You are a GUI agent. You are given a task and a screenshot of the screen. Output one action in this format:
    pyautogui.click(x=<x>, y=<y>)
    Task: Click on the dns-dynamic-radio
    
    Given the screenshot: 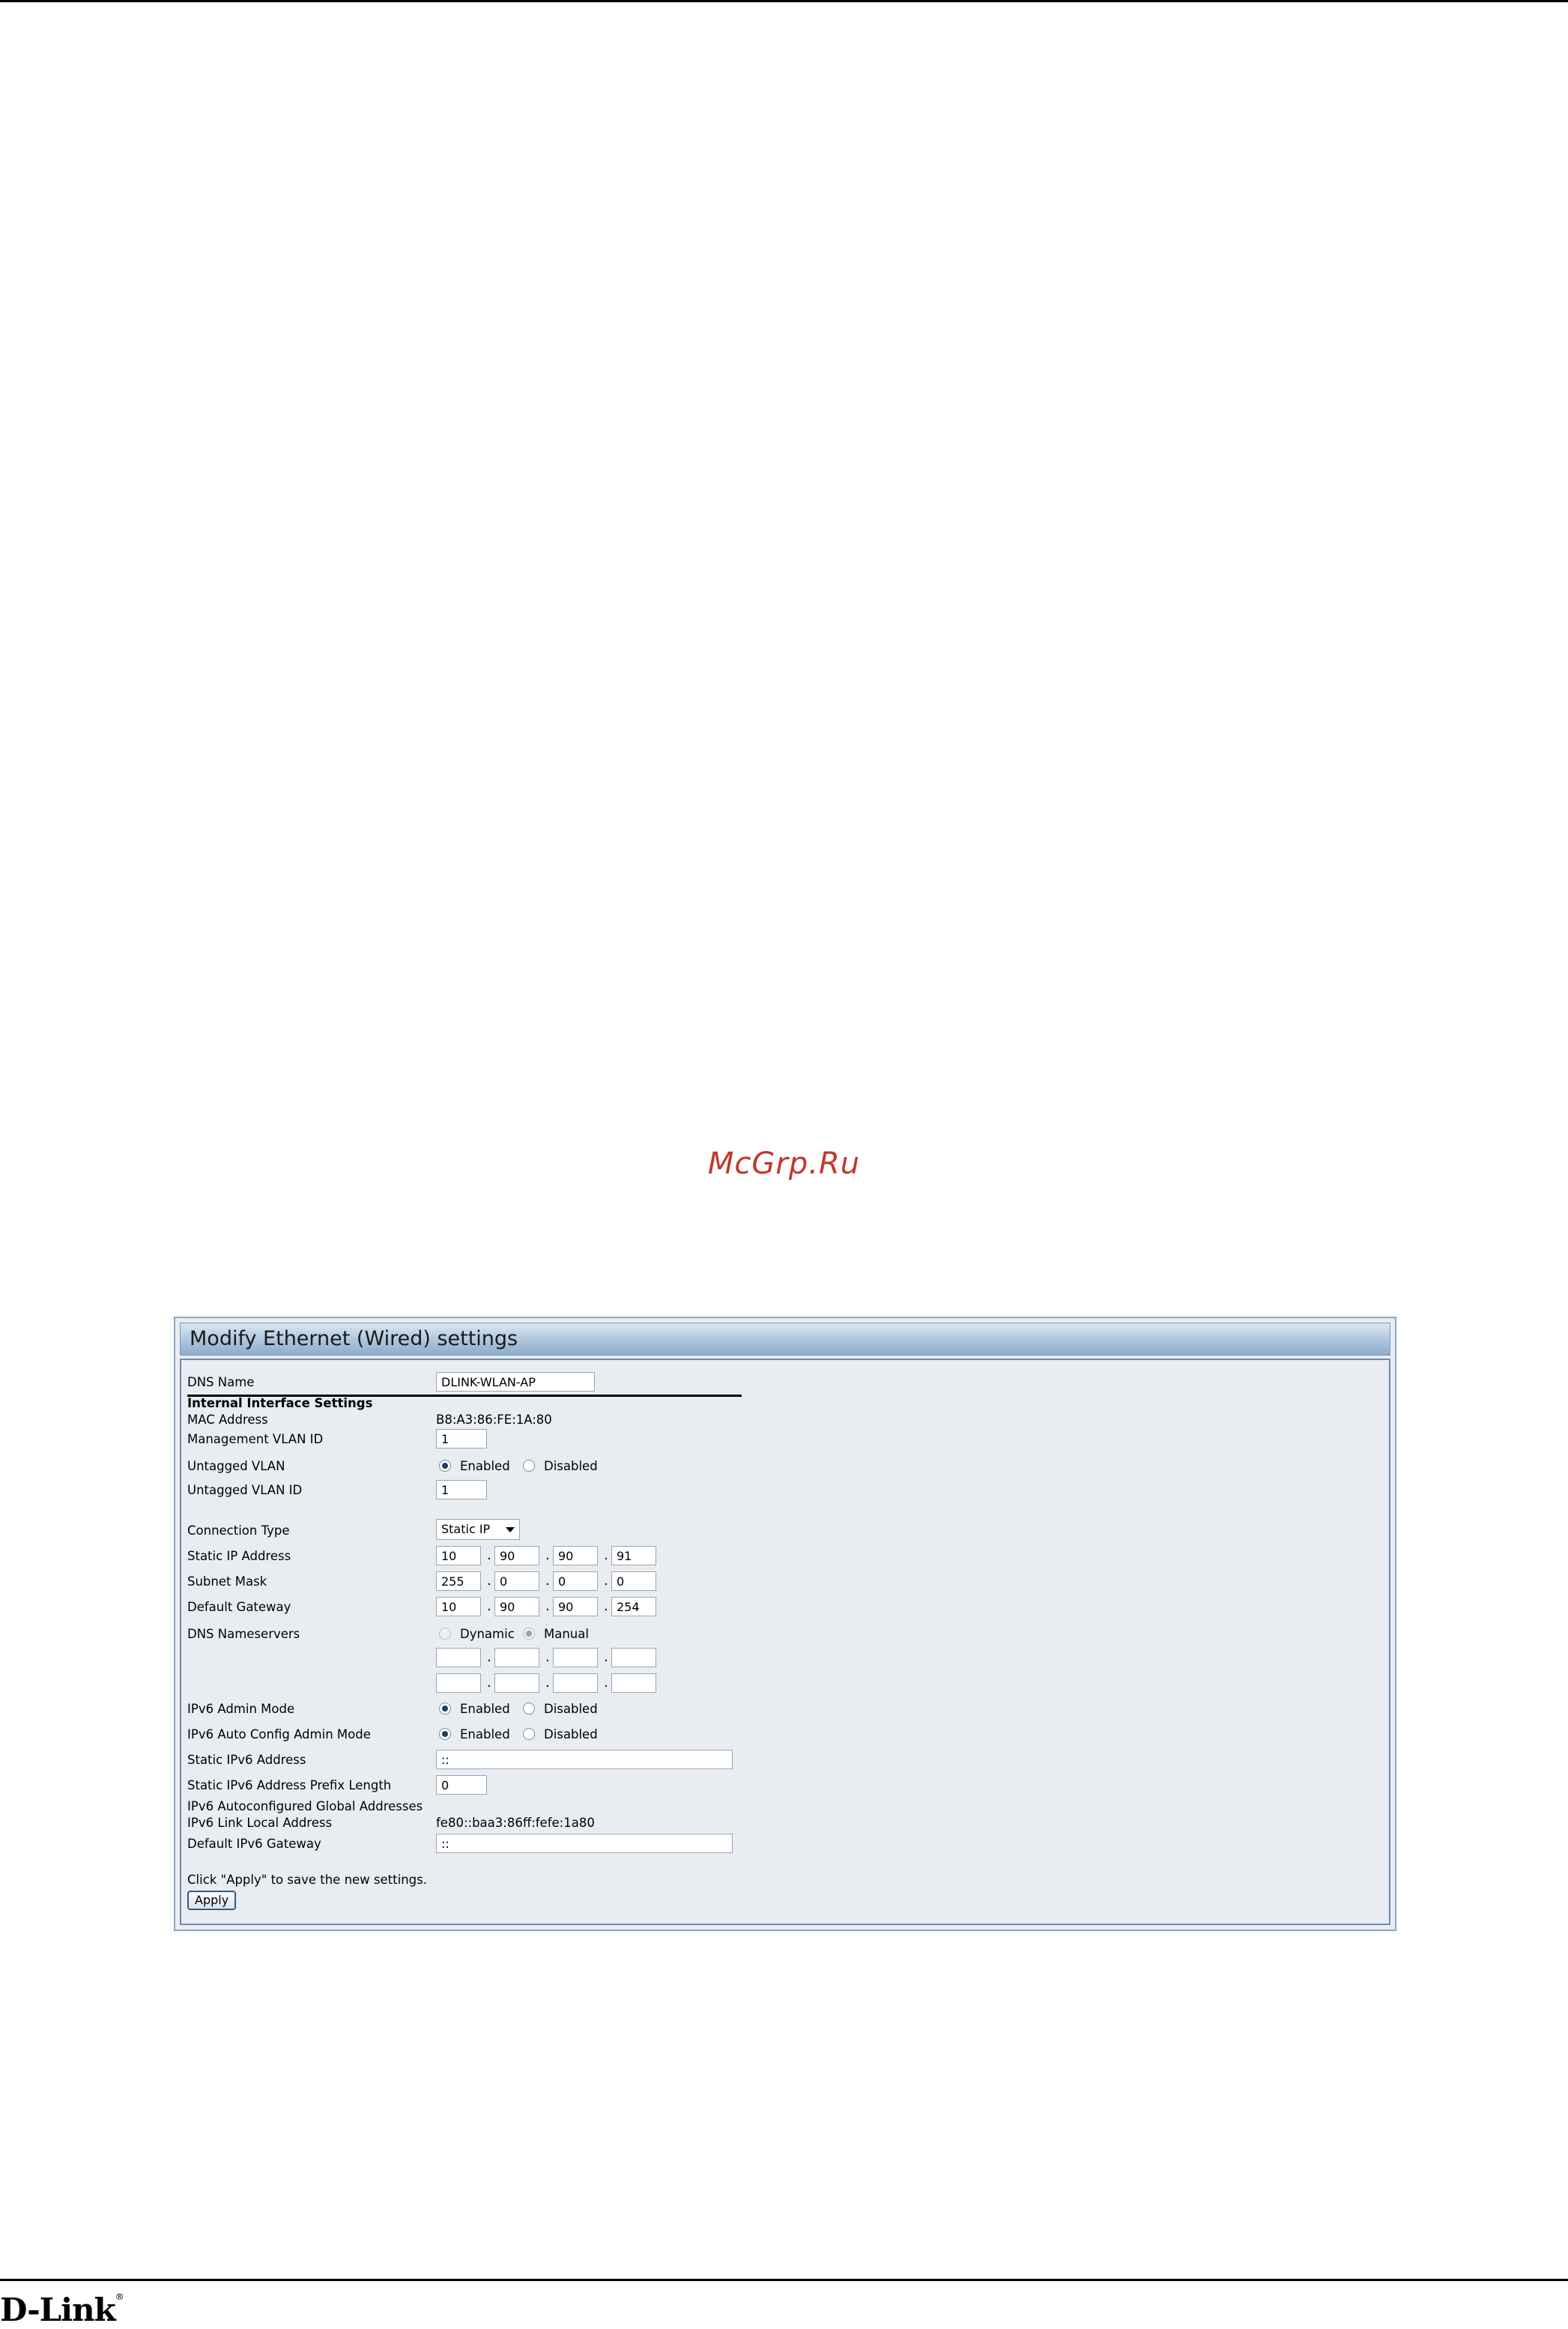 What is the action you would take?
    pyautogui.click(x=445, y=1634)
    